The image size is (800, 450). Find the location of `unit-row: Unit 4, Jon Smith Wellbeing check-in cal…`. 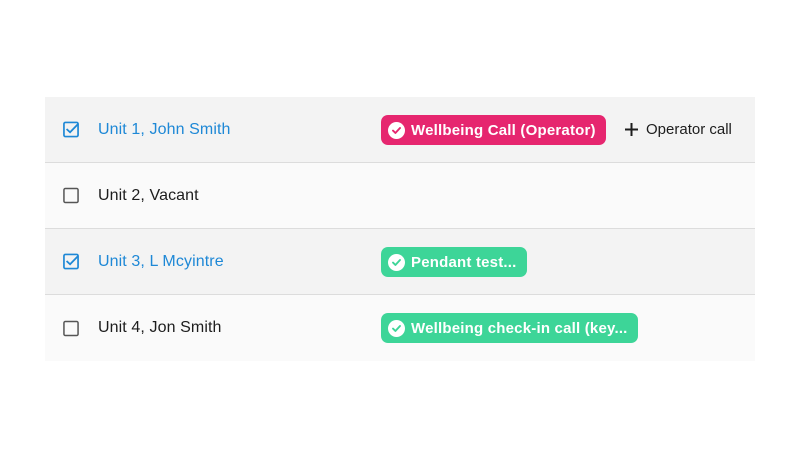

unit-row: Unit 4, Jon Smith Wellbeing check-in cal… is located at coordinates (400, 328).